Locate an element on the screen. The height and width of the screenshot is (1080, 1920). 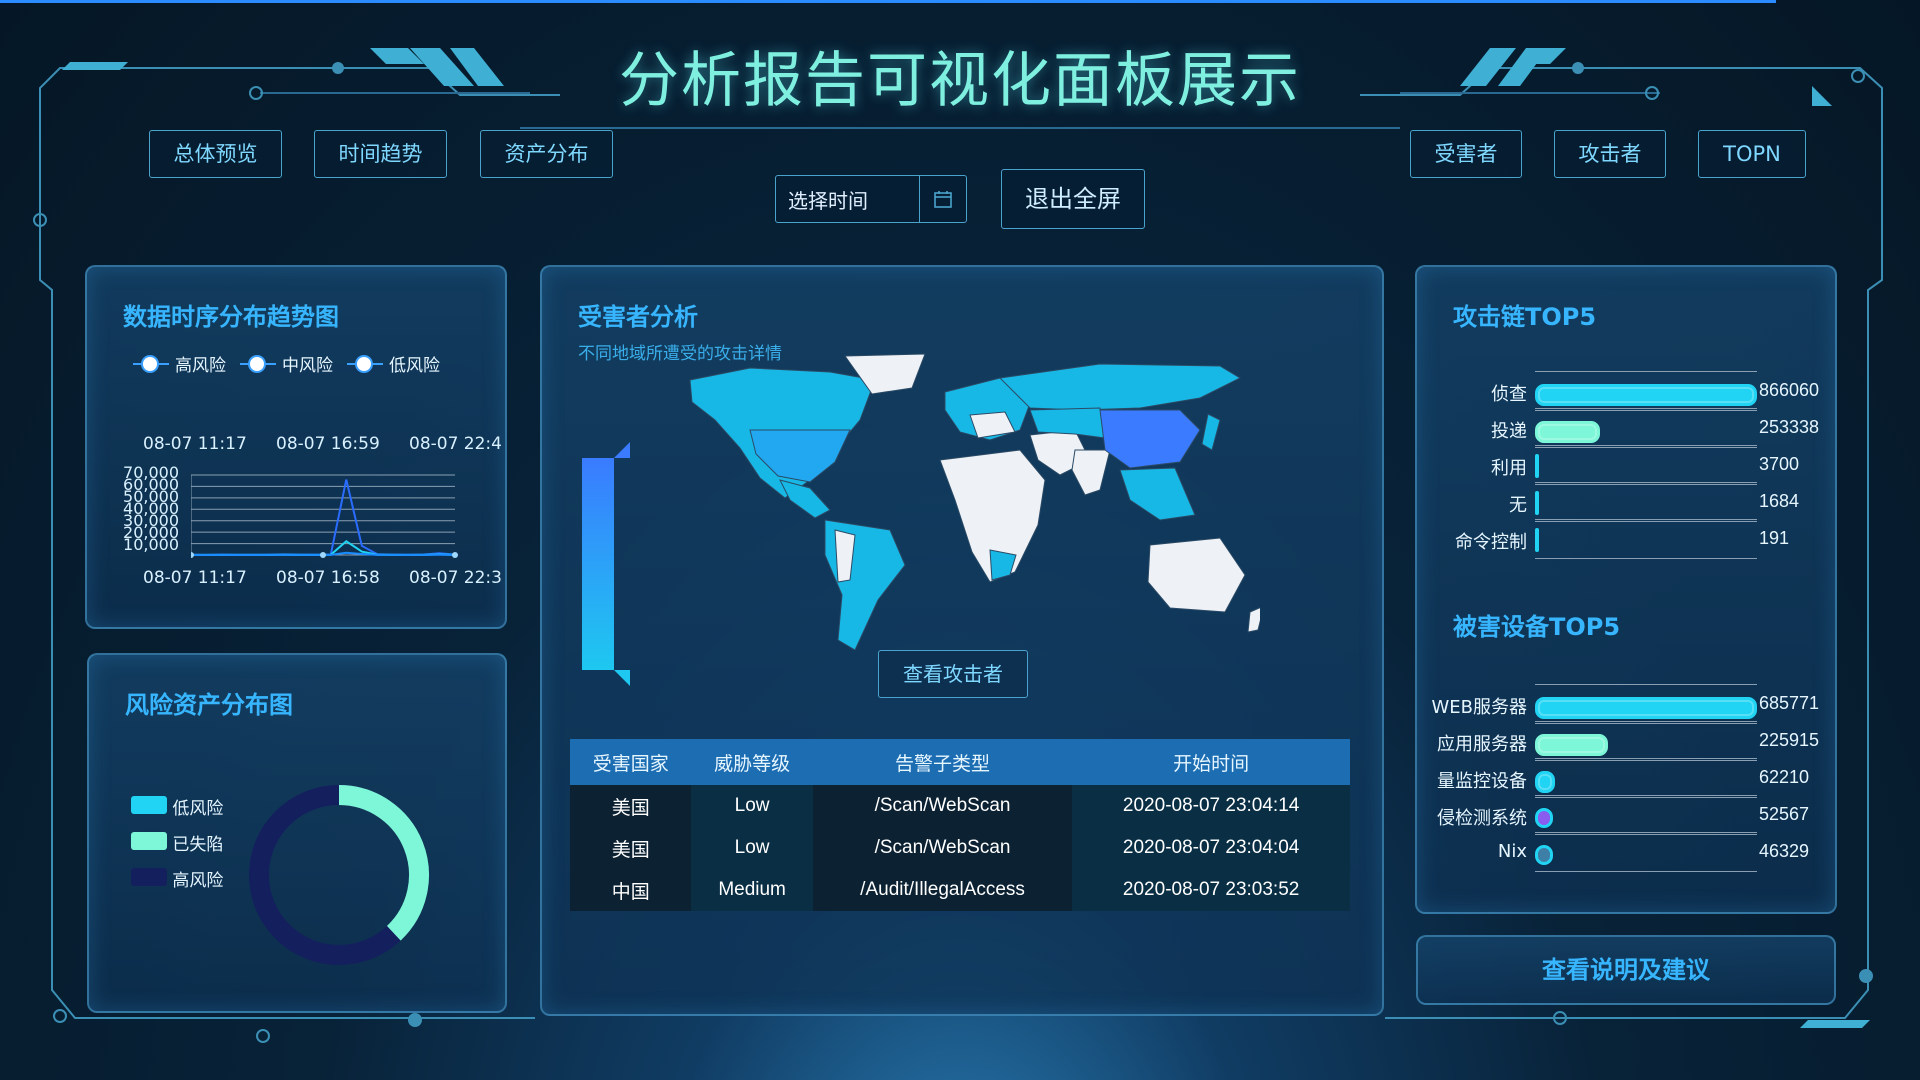
asset-donut-chart is located at coordinates (339, 875).